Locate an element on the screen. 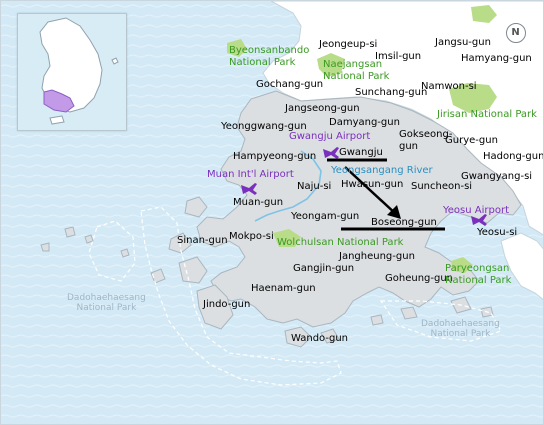 This screenshot has width=544, height=425. label-naju: Naju-si is located at coordinates (314, 186).